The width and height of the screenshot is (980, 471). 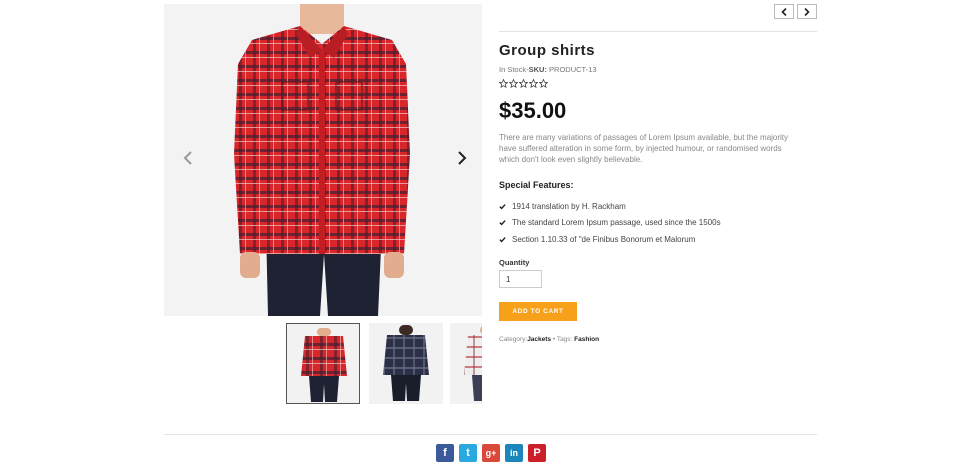 What do you see at coordinates (563, 339) in the screenshot?
I see `tags-label: • Tags:` at bounding box center [563, 339].